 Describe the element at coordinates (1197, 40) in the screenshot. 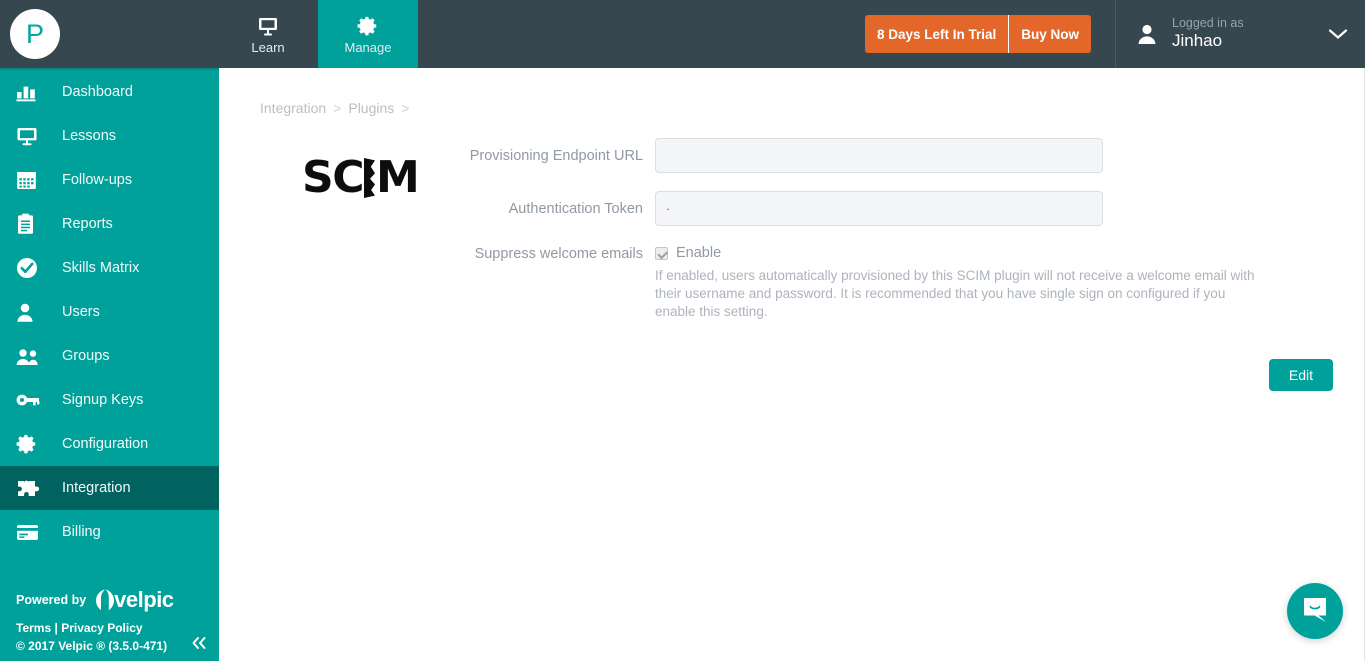

I see `user-name: Jinhao` at that location.